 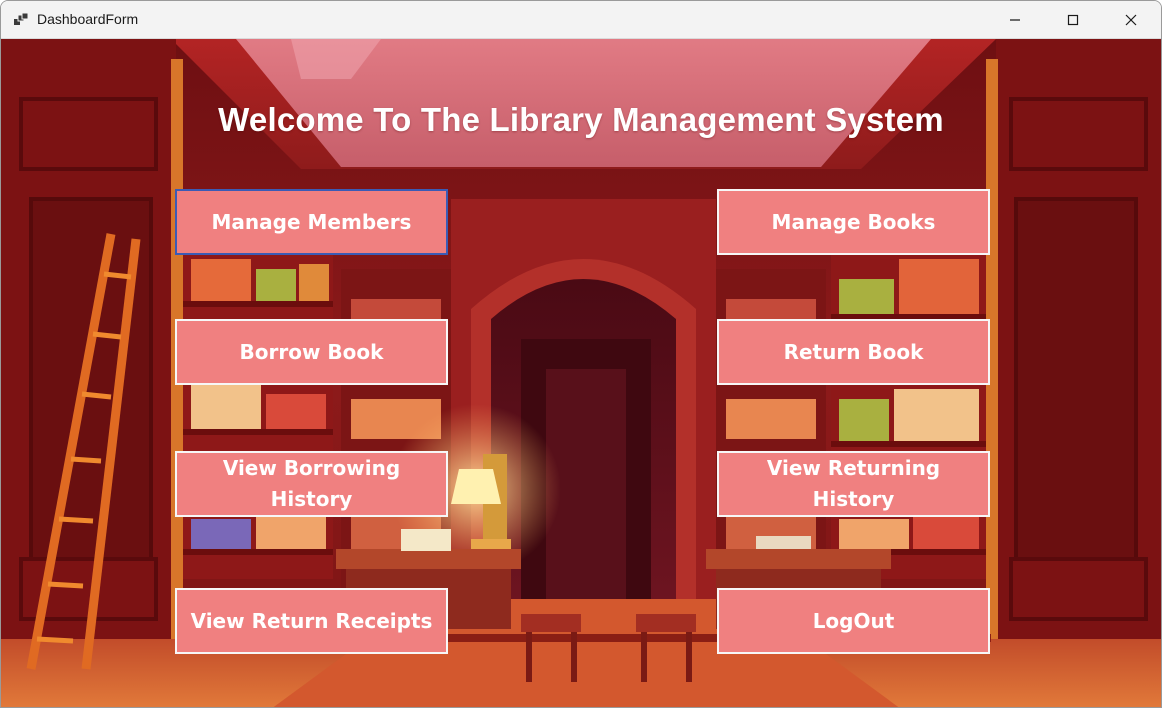 I want to click on view-return-receipts-button: View Return Receipts, so click(x=311, y=621).